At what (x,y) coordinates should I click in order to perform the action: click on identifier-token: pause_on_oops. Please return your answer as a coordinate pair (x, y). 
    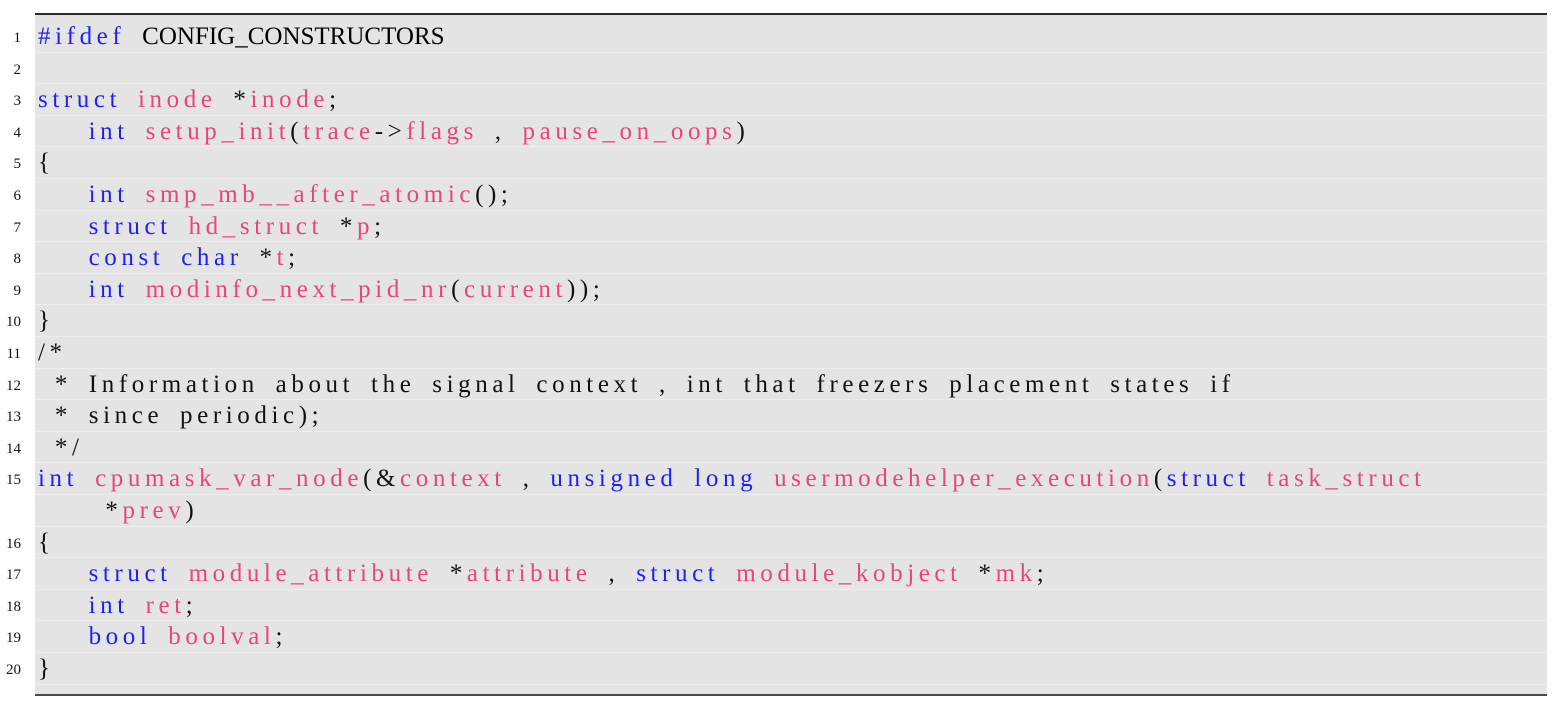
    Looking at the image, I should click on (629, 131).